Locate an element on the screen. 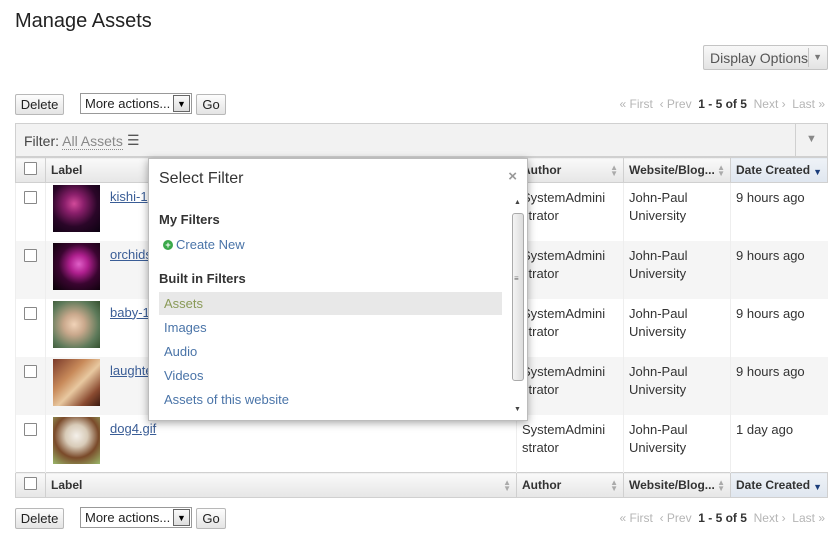  asset-label-link: dog4.gif is located at coordinates (133, 428).